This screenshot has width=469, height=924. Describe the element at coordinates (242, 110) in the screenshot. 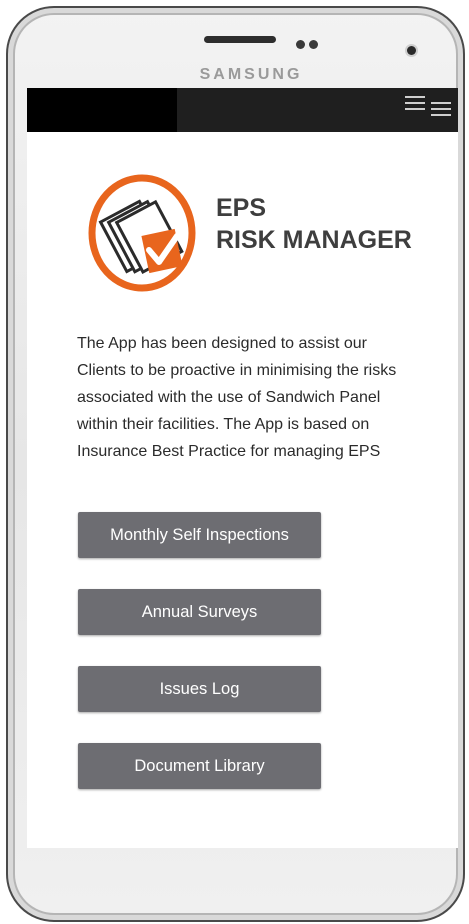

I see `top-bar` at that location.